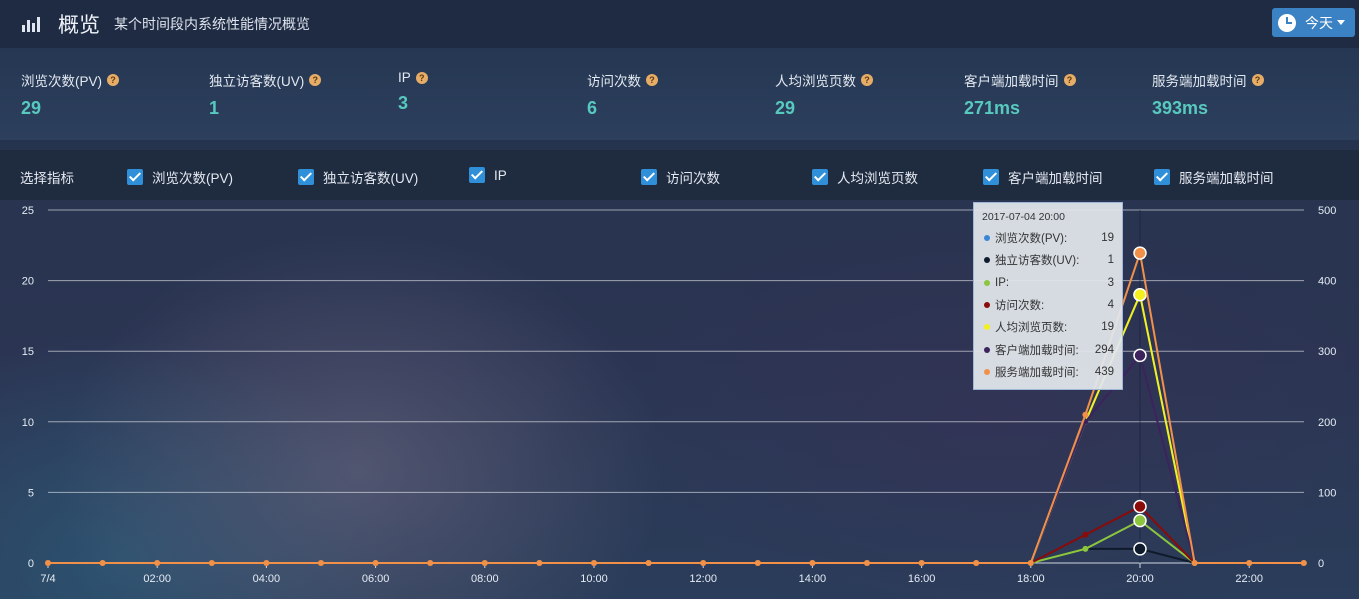 This screenshot has width=1359, height=599. What do you see at coordinates (192, 178) in the screenshot?
I see `metric-label: 浏览次数(PV)` at bounding box center [192, 178].